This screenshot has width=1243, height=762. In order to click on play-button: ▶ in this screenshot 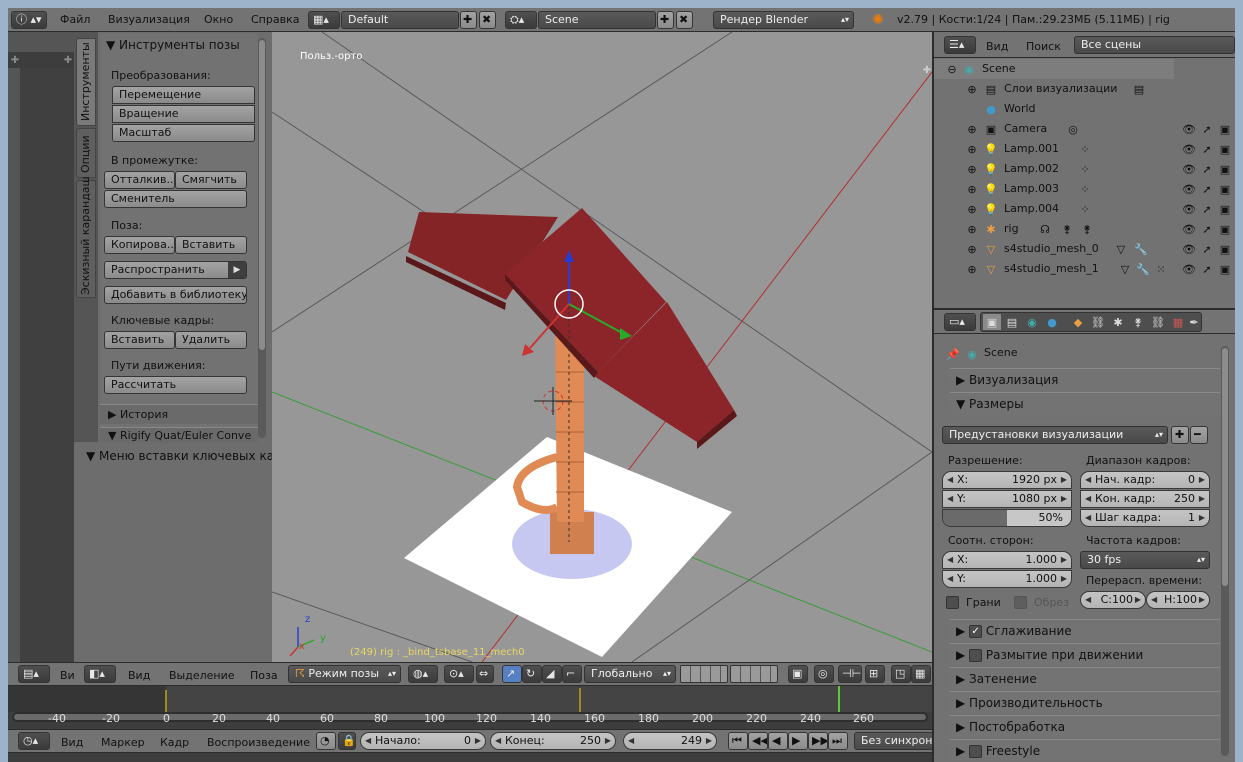, I will do `click(798, 741)`.